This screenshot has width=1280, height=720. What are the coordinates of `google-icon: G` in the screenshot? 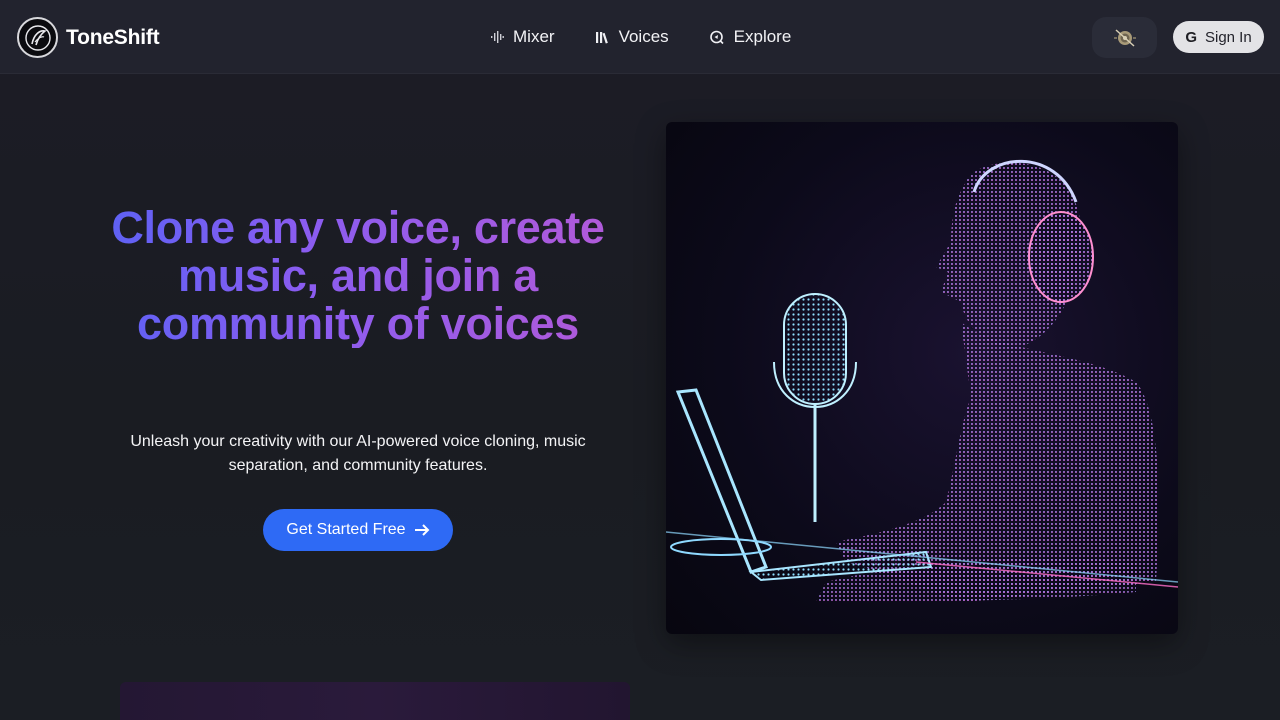 It's located at (1191, 37).